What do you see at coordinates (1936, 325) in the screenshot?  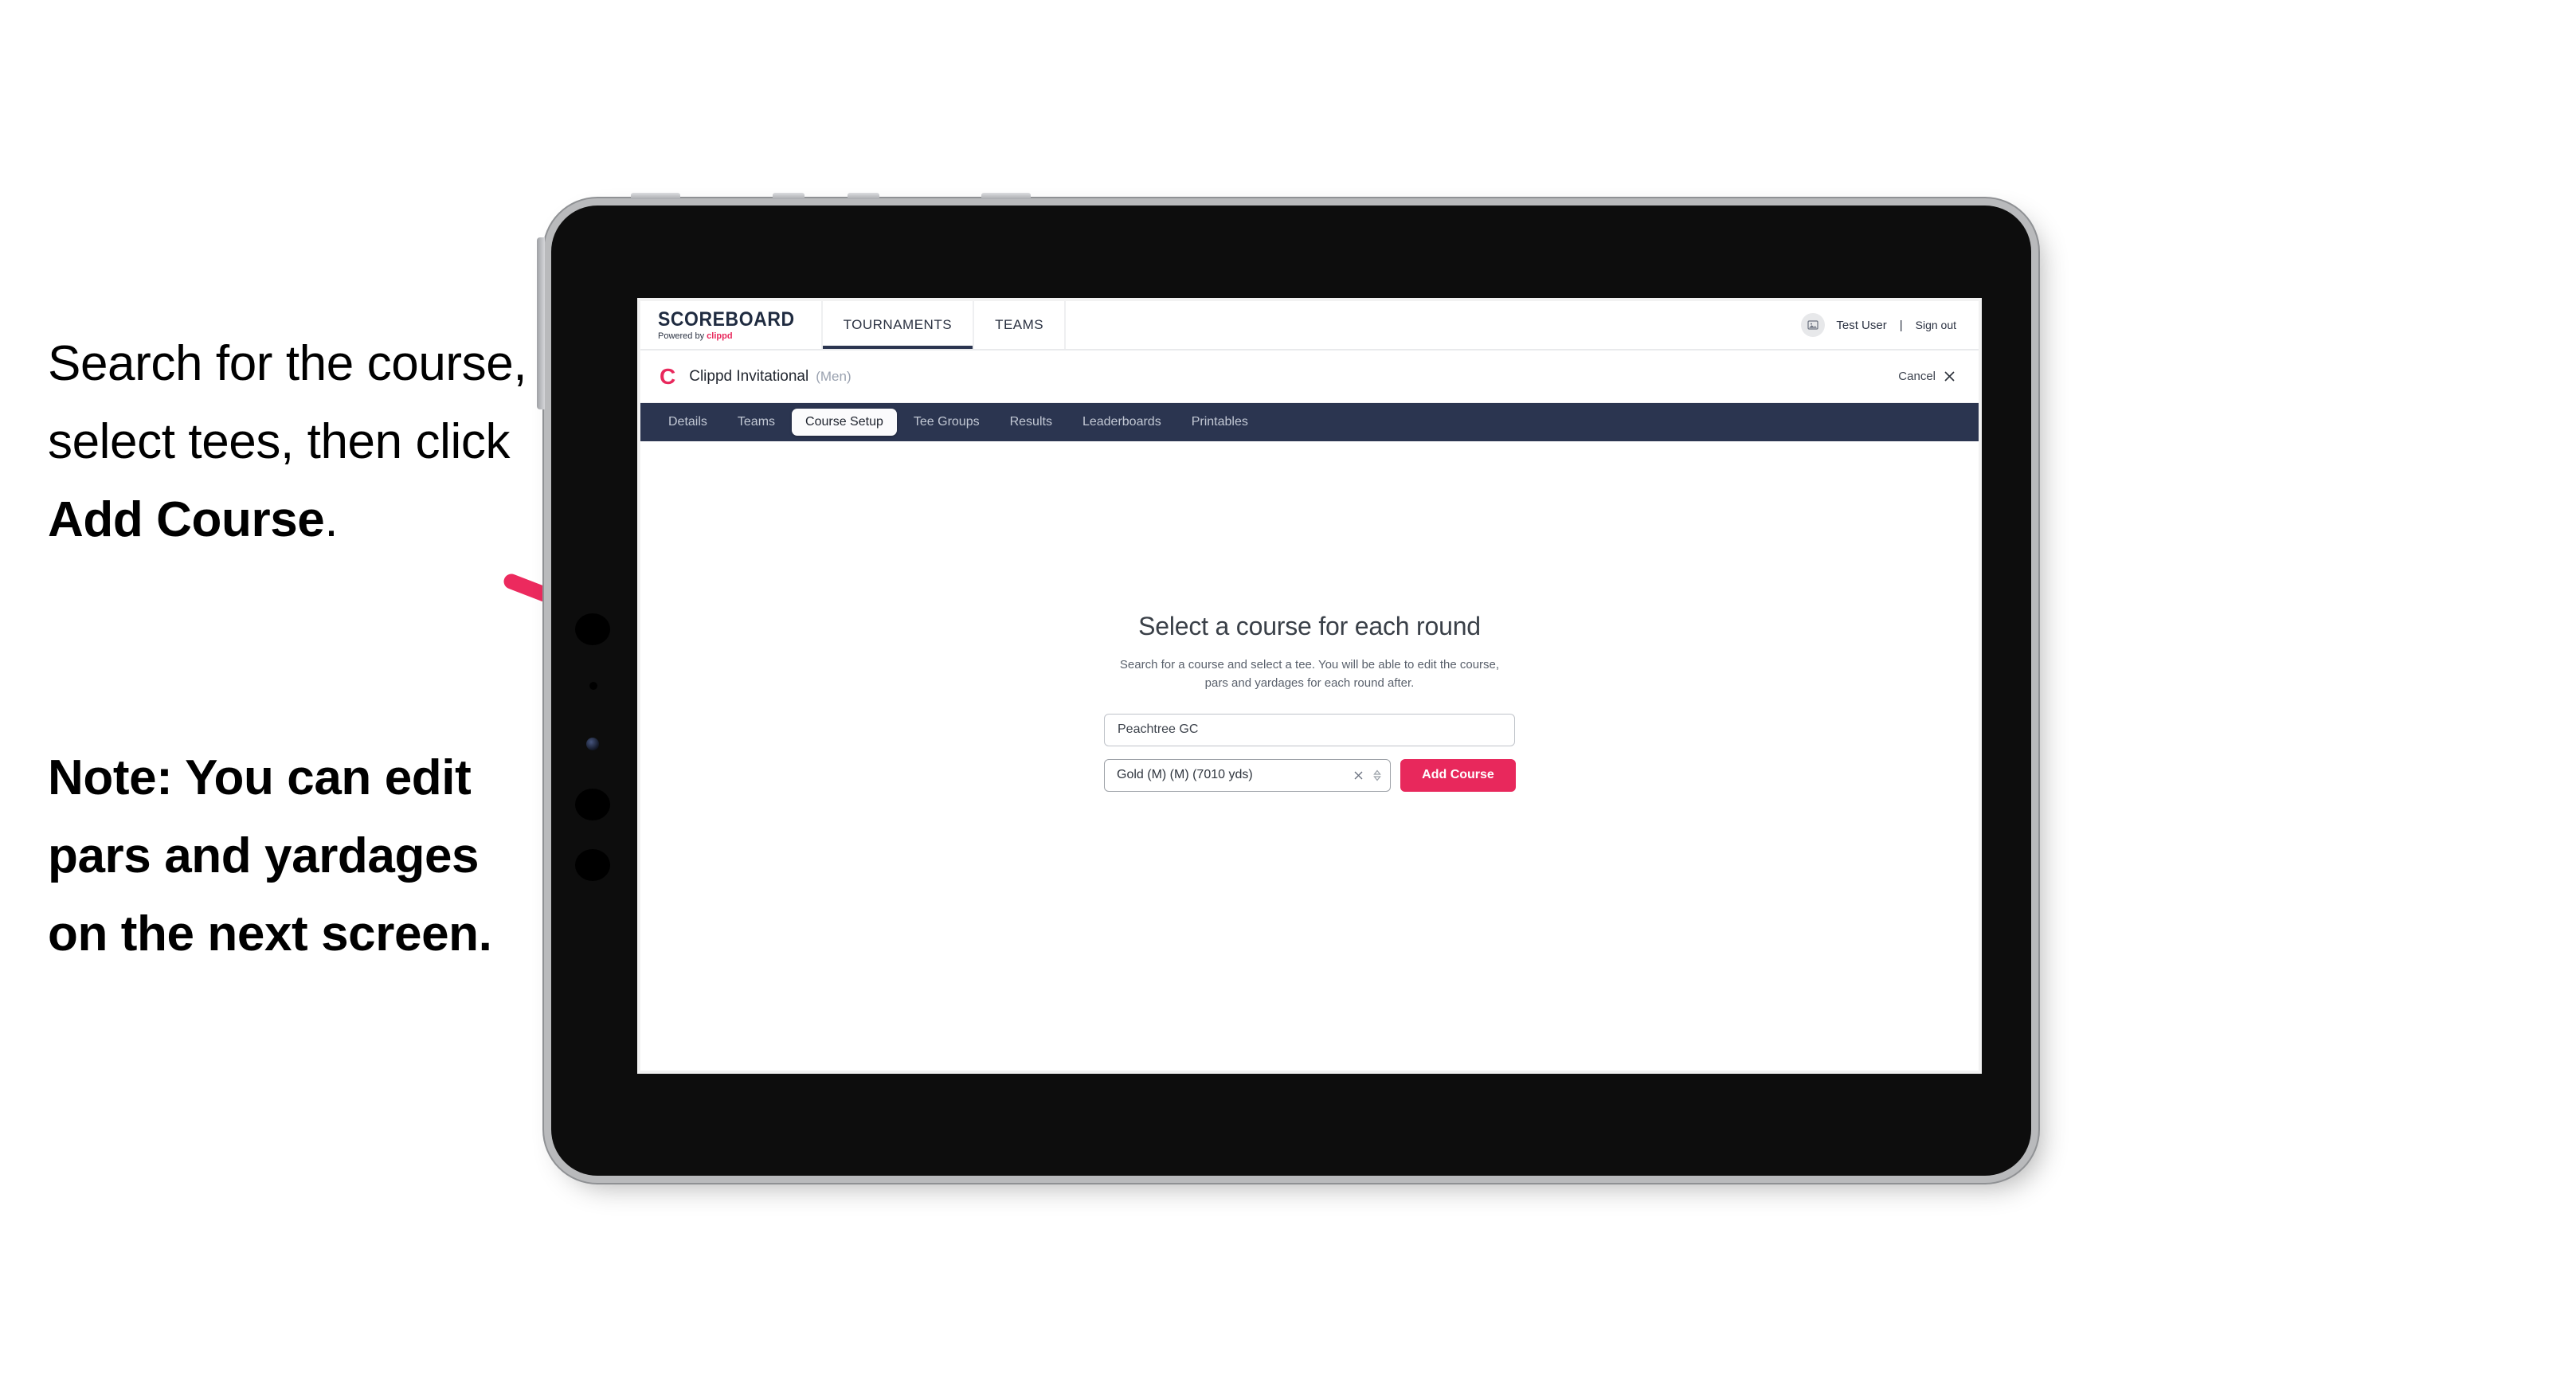 I see `sign-out-link: Sign out` at bounding box center [1936, 325].